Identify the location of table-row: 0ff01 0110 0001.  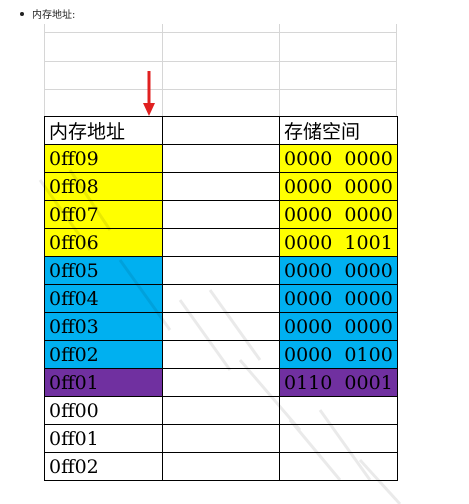
(221, 382).